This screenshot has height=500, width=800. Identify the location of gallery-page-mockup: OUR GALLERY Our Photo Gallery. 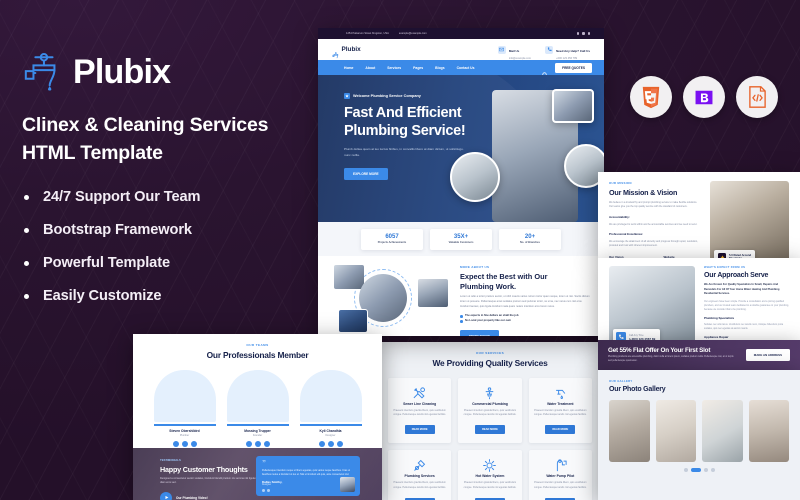
(699, 435).